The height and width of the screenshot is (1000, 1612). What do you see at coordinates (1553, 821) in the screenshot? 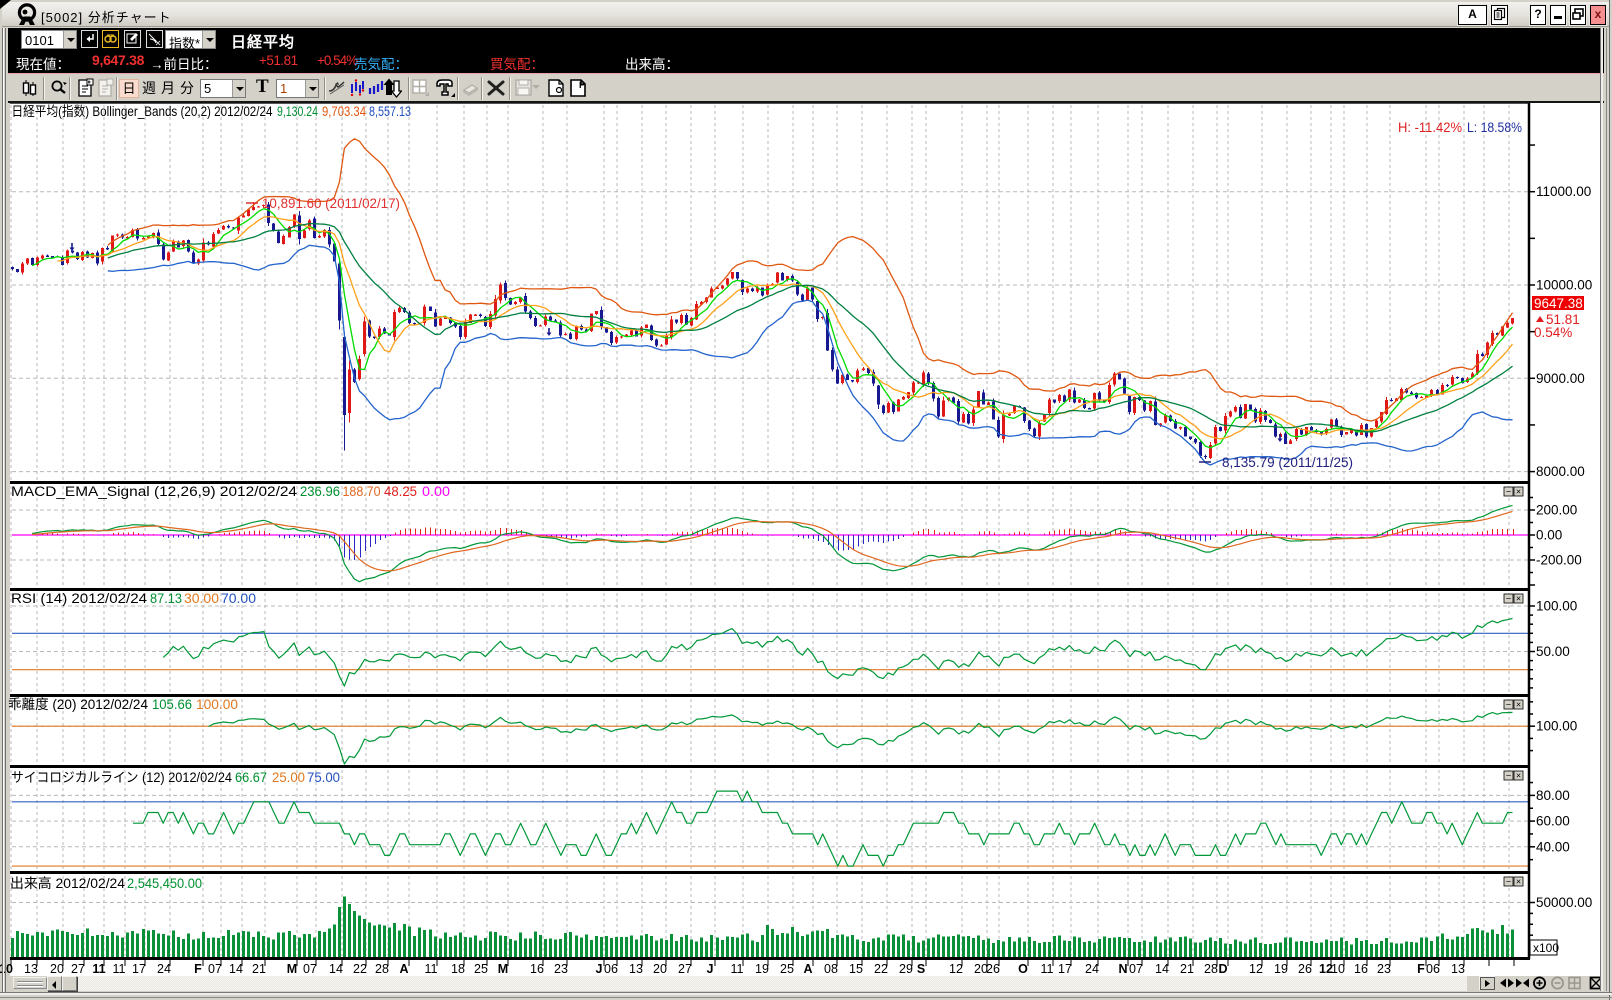
I see `svg-text: 60.00` at bounding box center [1553, 821].